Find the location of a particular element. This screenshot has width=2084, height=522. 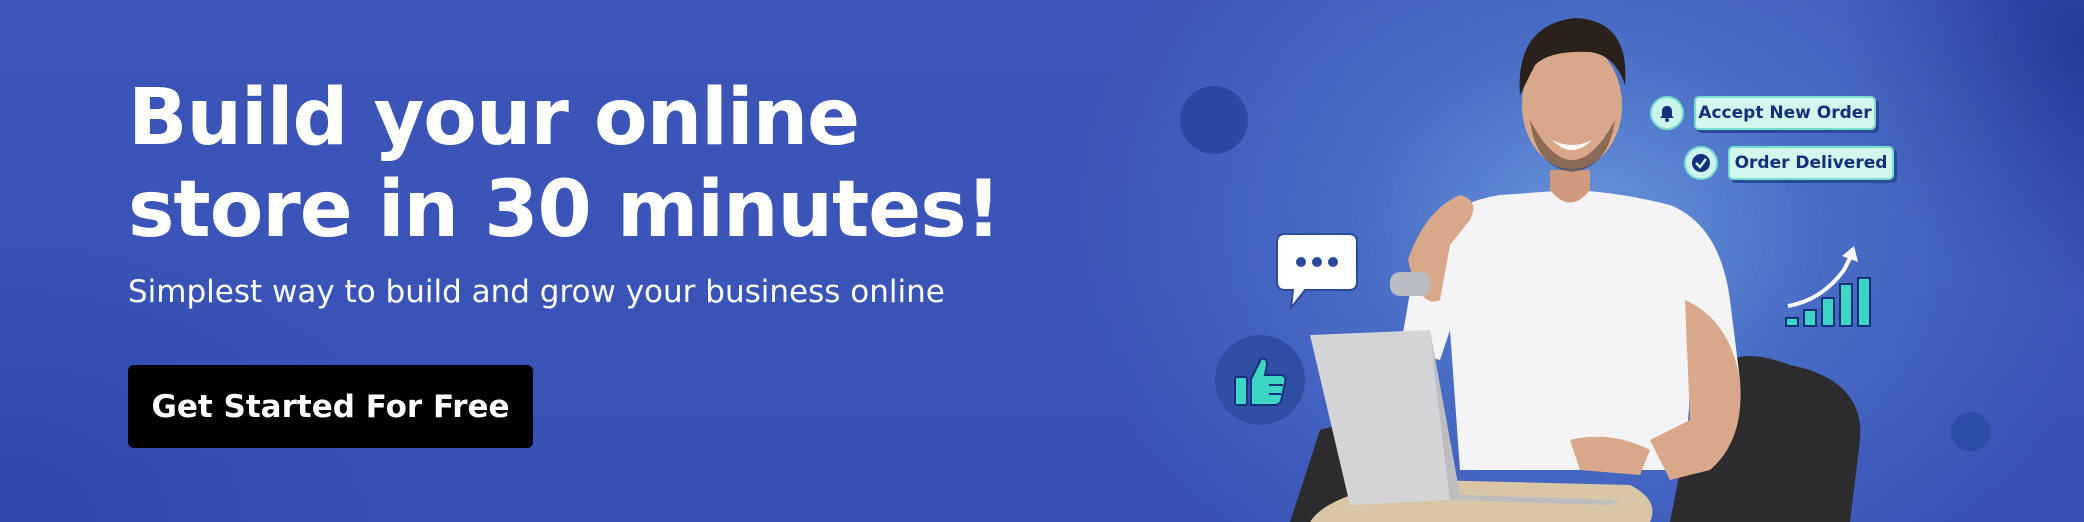

checkmark-icon is located at coordinates (1701, 163).